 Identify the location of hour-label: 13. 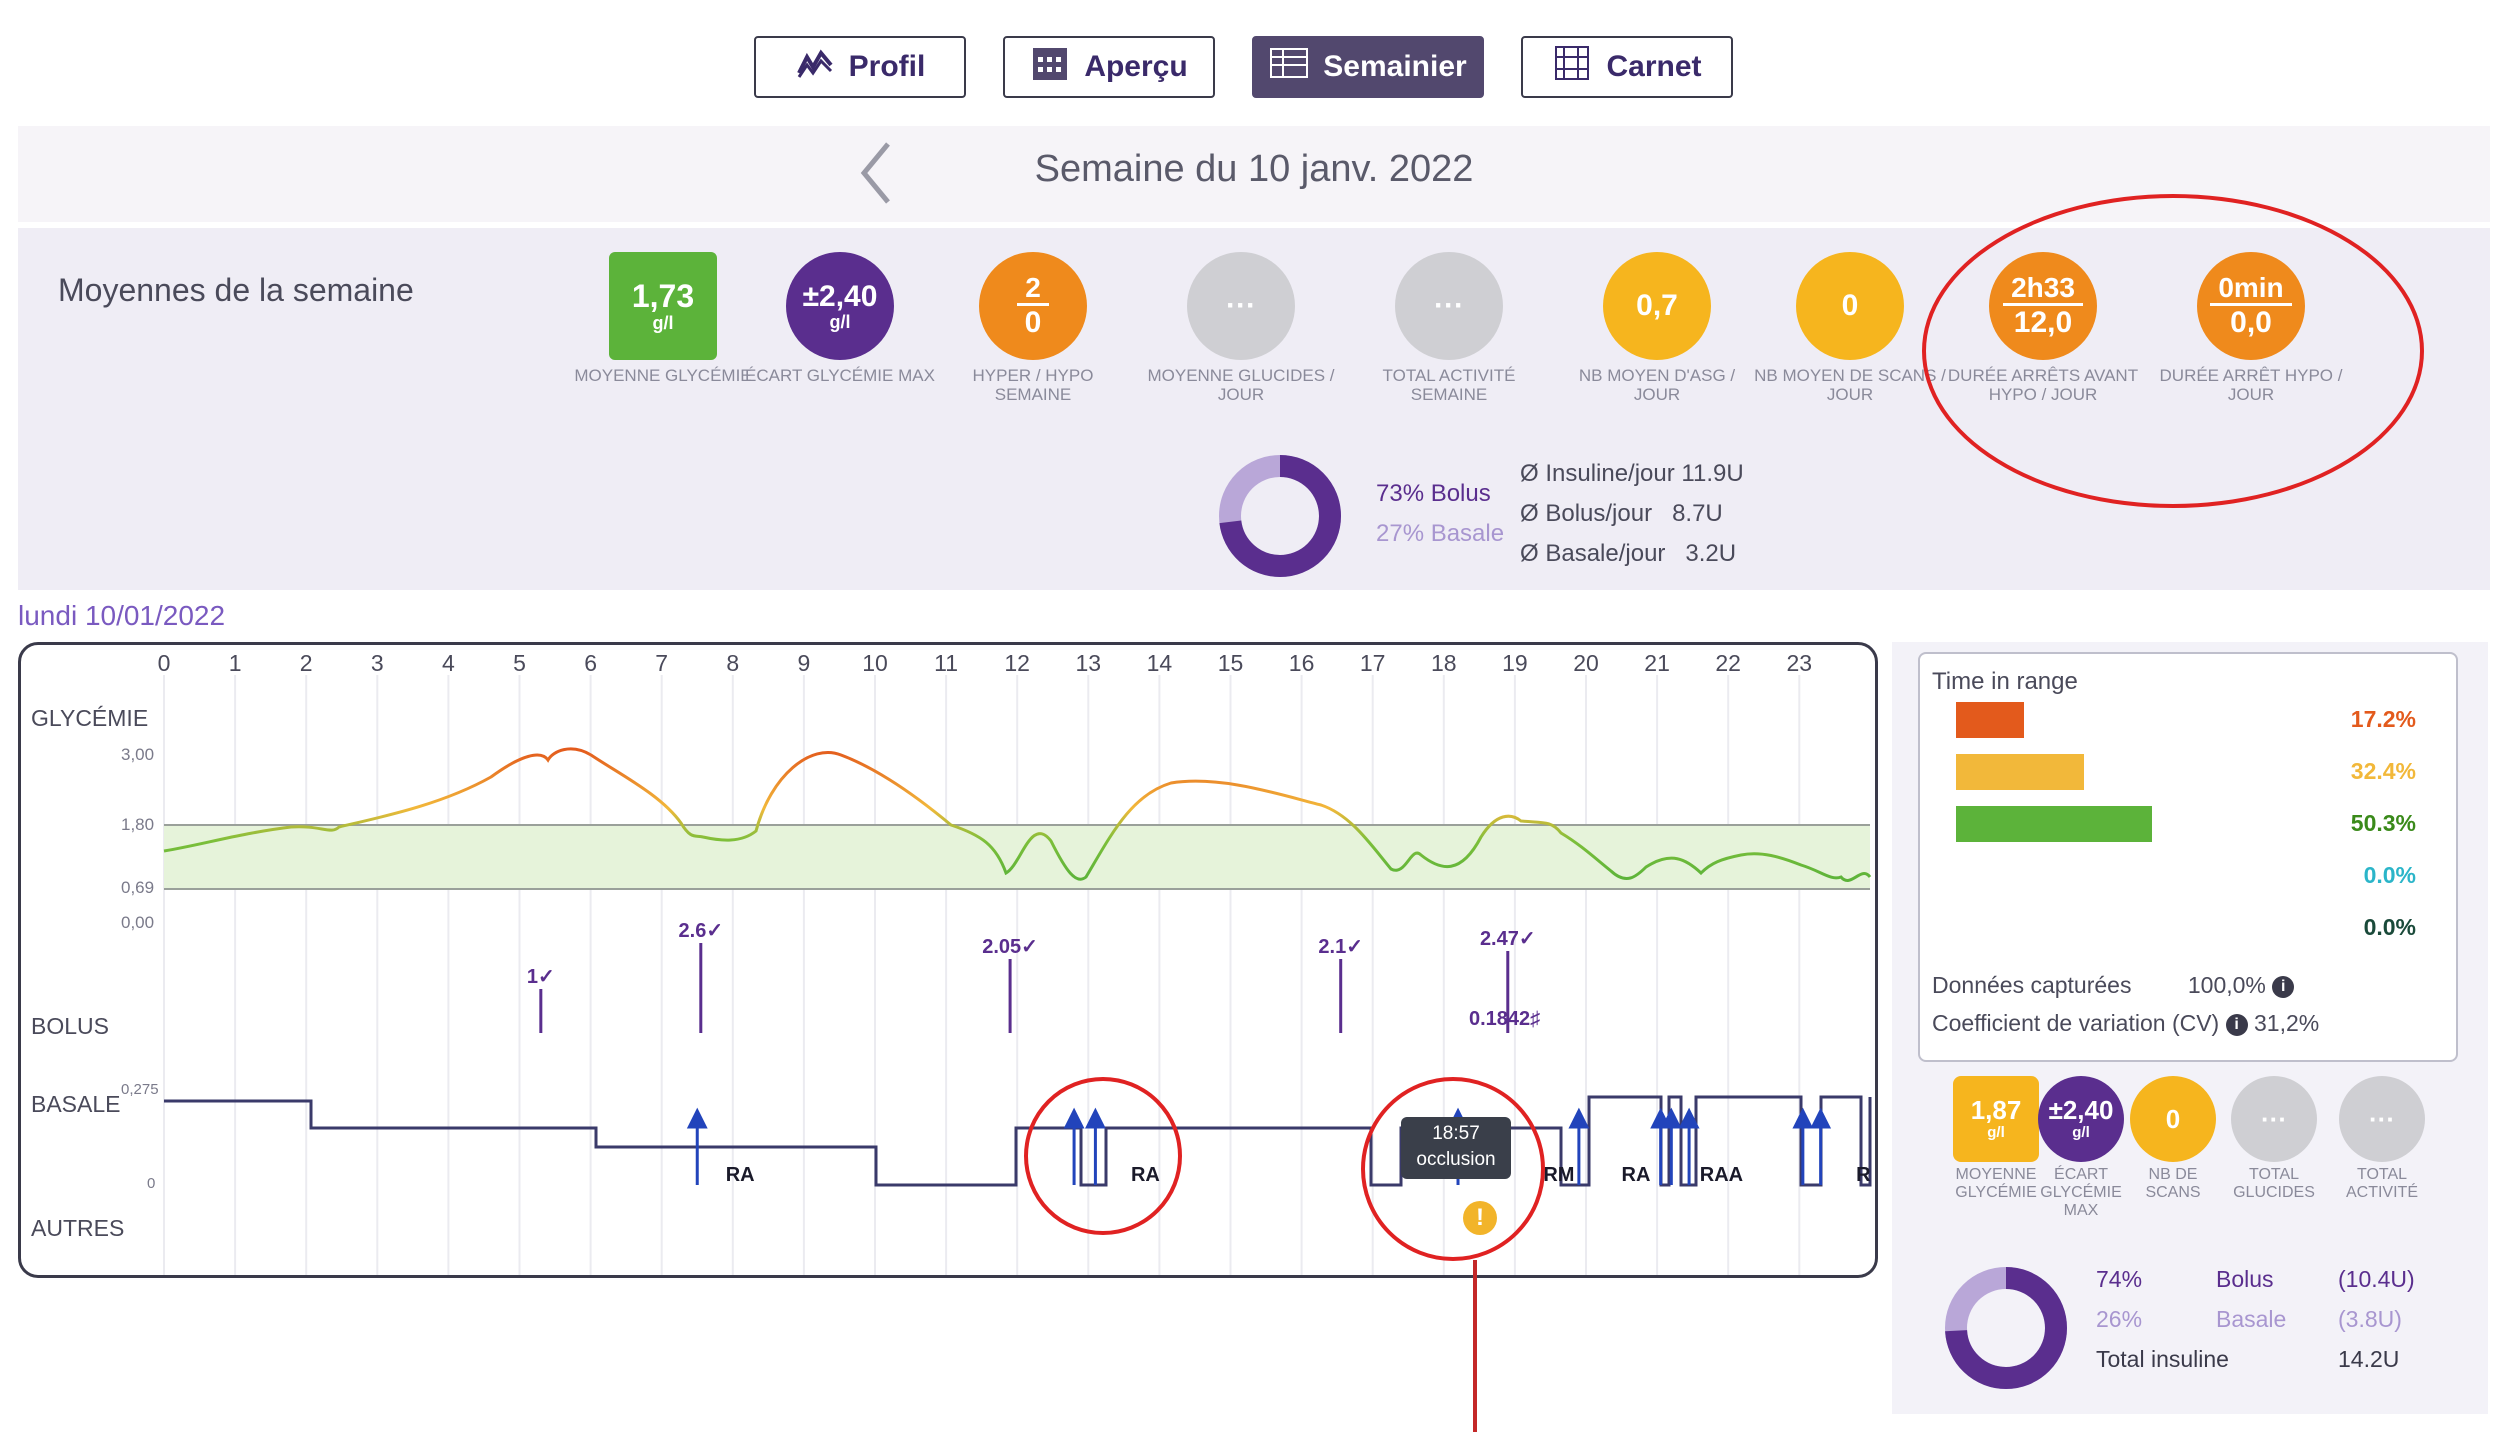
(1089, 663).